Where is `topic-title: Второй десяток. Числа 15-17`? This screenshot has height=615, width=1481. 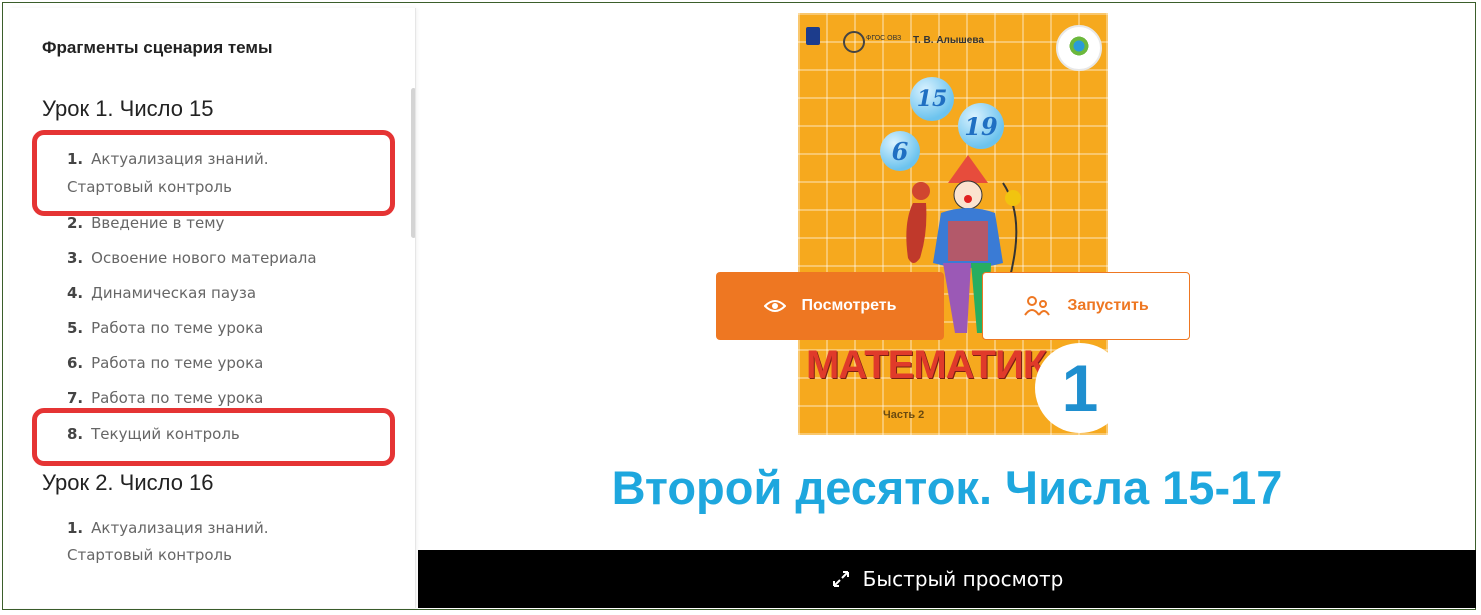
topic-title: Второй десяток. Числа 15-17 is located at coordinates (947, 487).